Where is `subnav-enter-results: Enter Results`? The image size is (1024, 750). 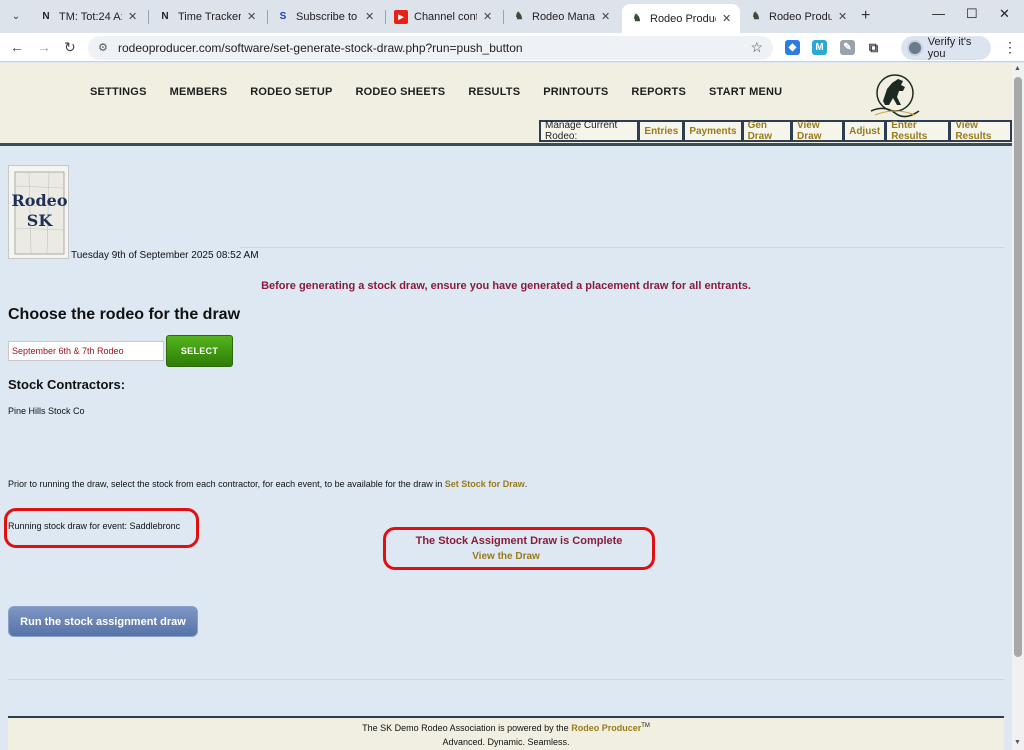 subnav-enter-results: Enter Results is located at coordinates (918, 131).